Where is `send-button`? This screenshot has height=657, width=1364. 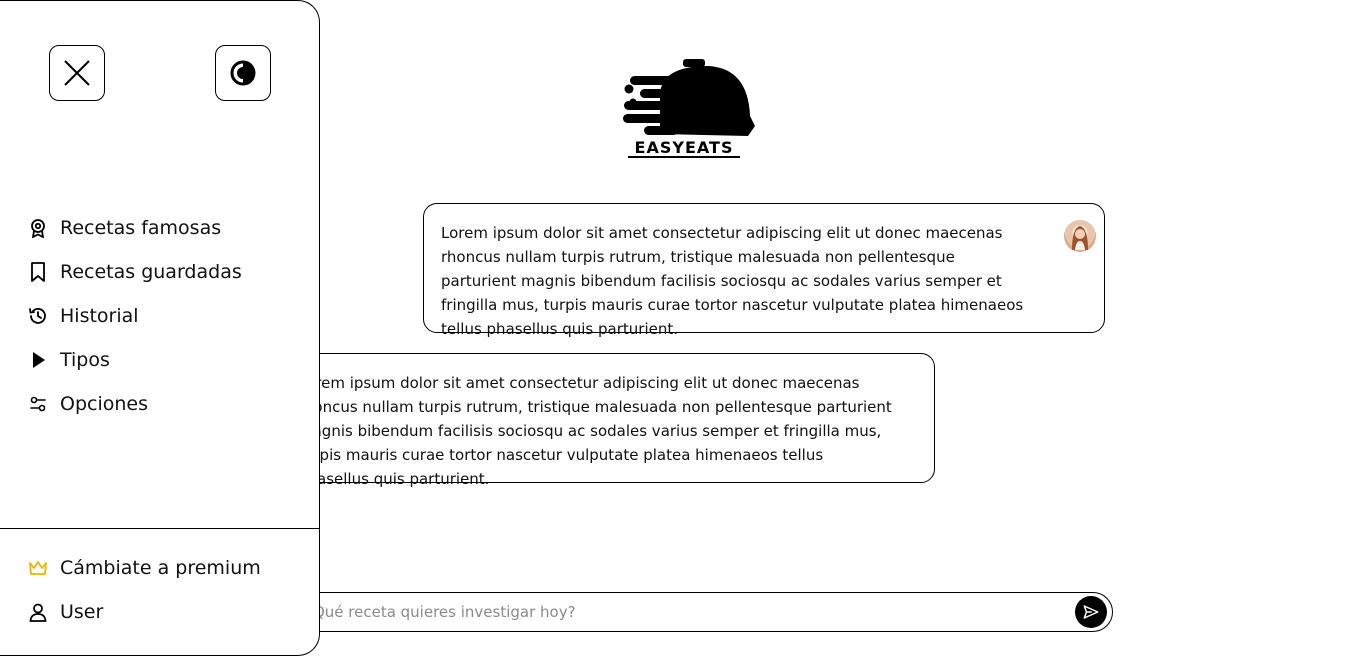 send-button is located at coordinates (1091, 612).